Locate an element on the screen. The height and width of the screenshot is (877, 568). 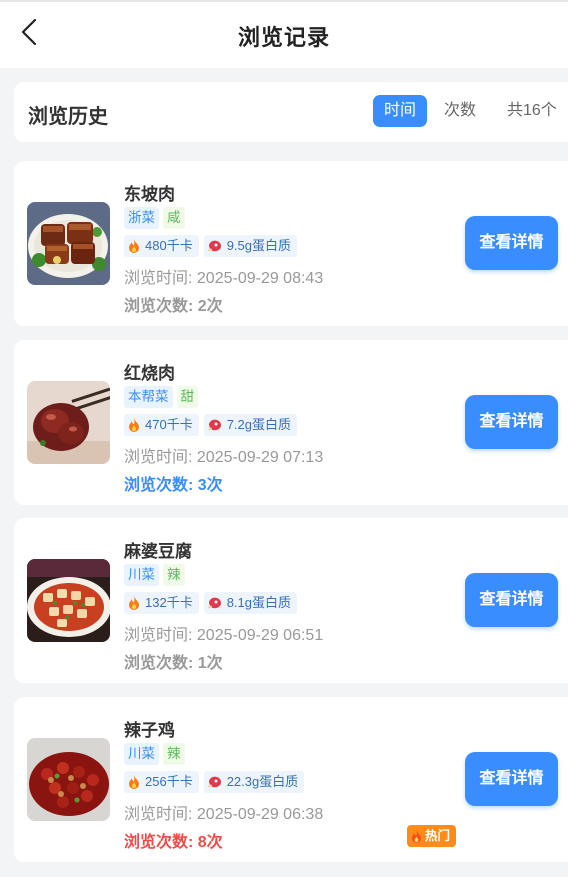
hot-badge-label: 热门 is located at coordinates (438, 836).